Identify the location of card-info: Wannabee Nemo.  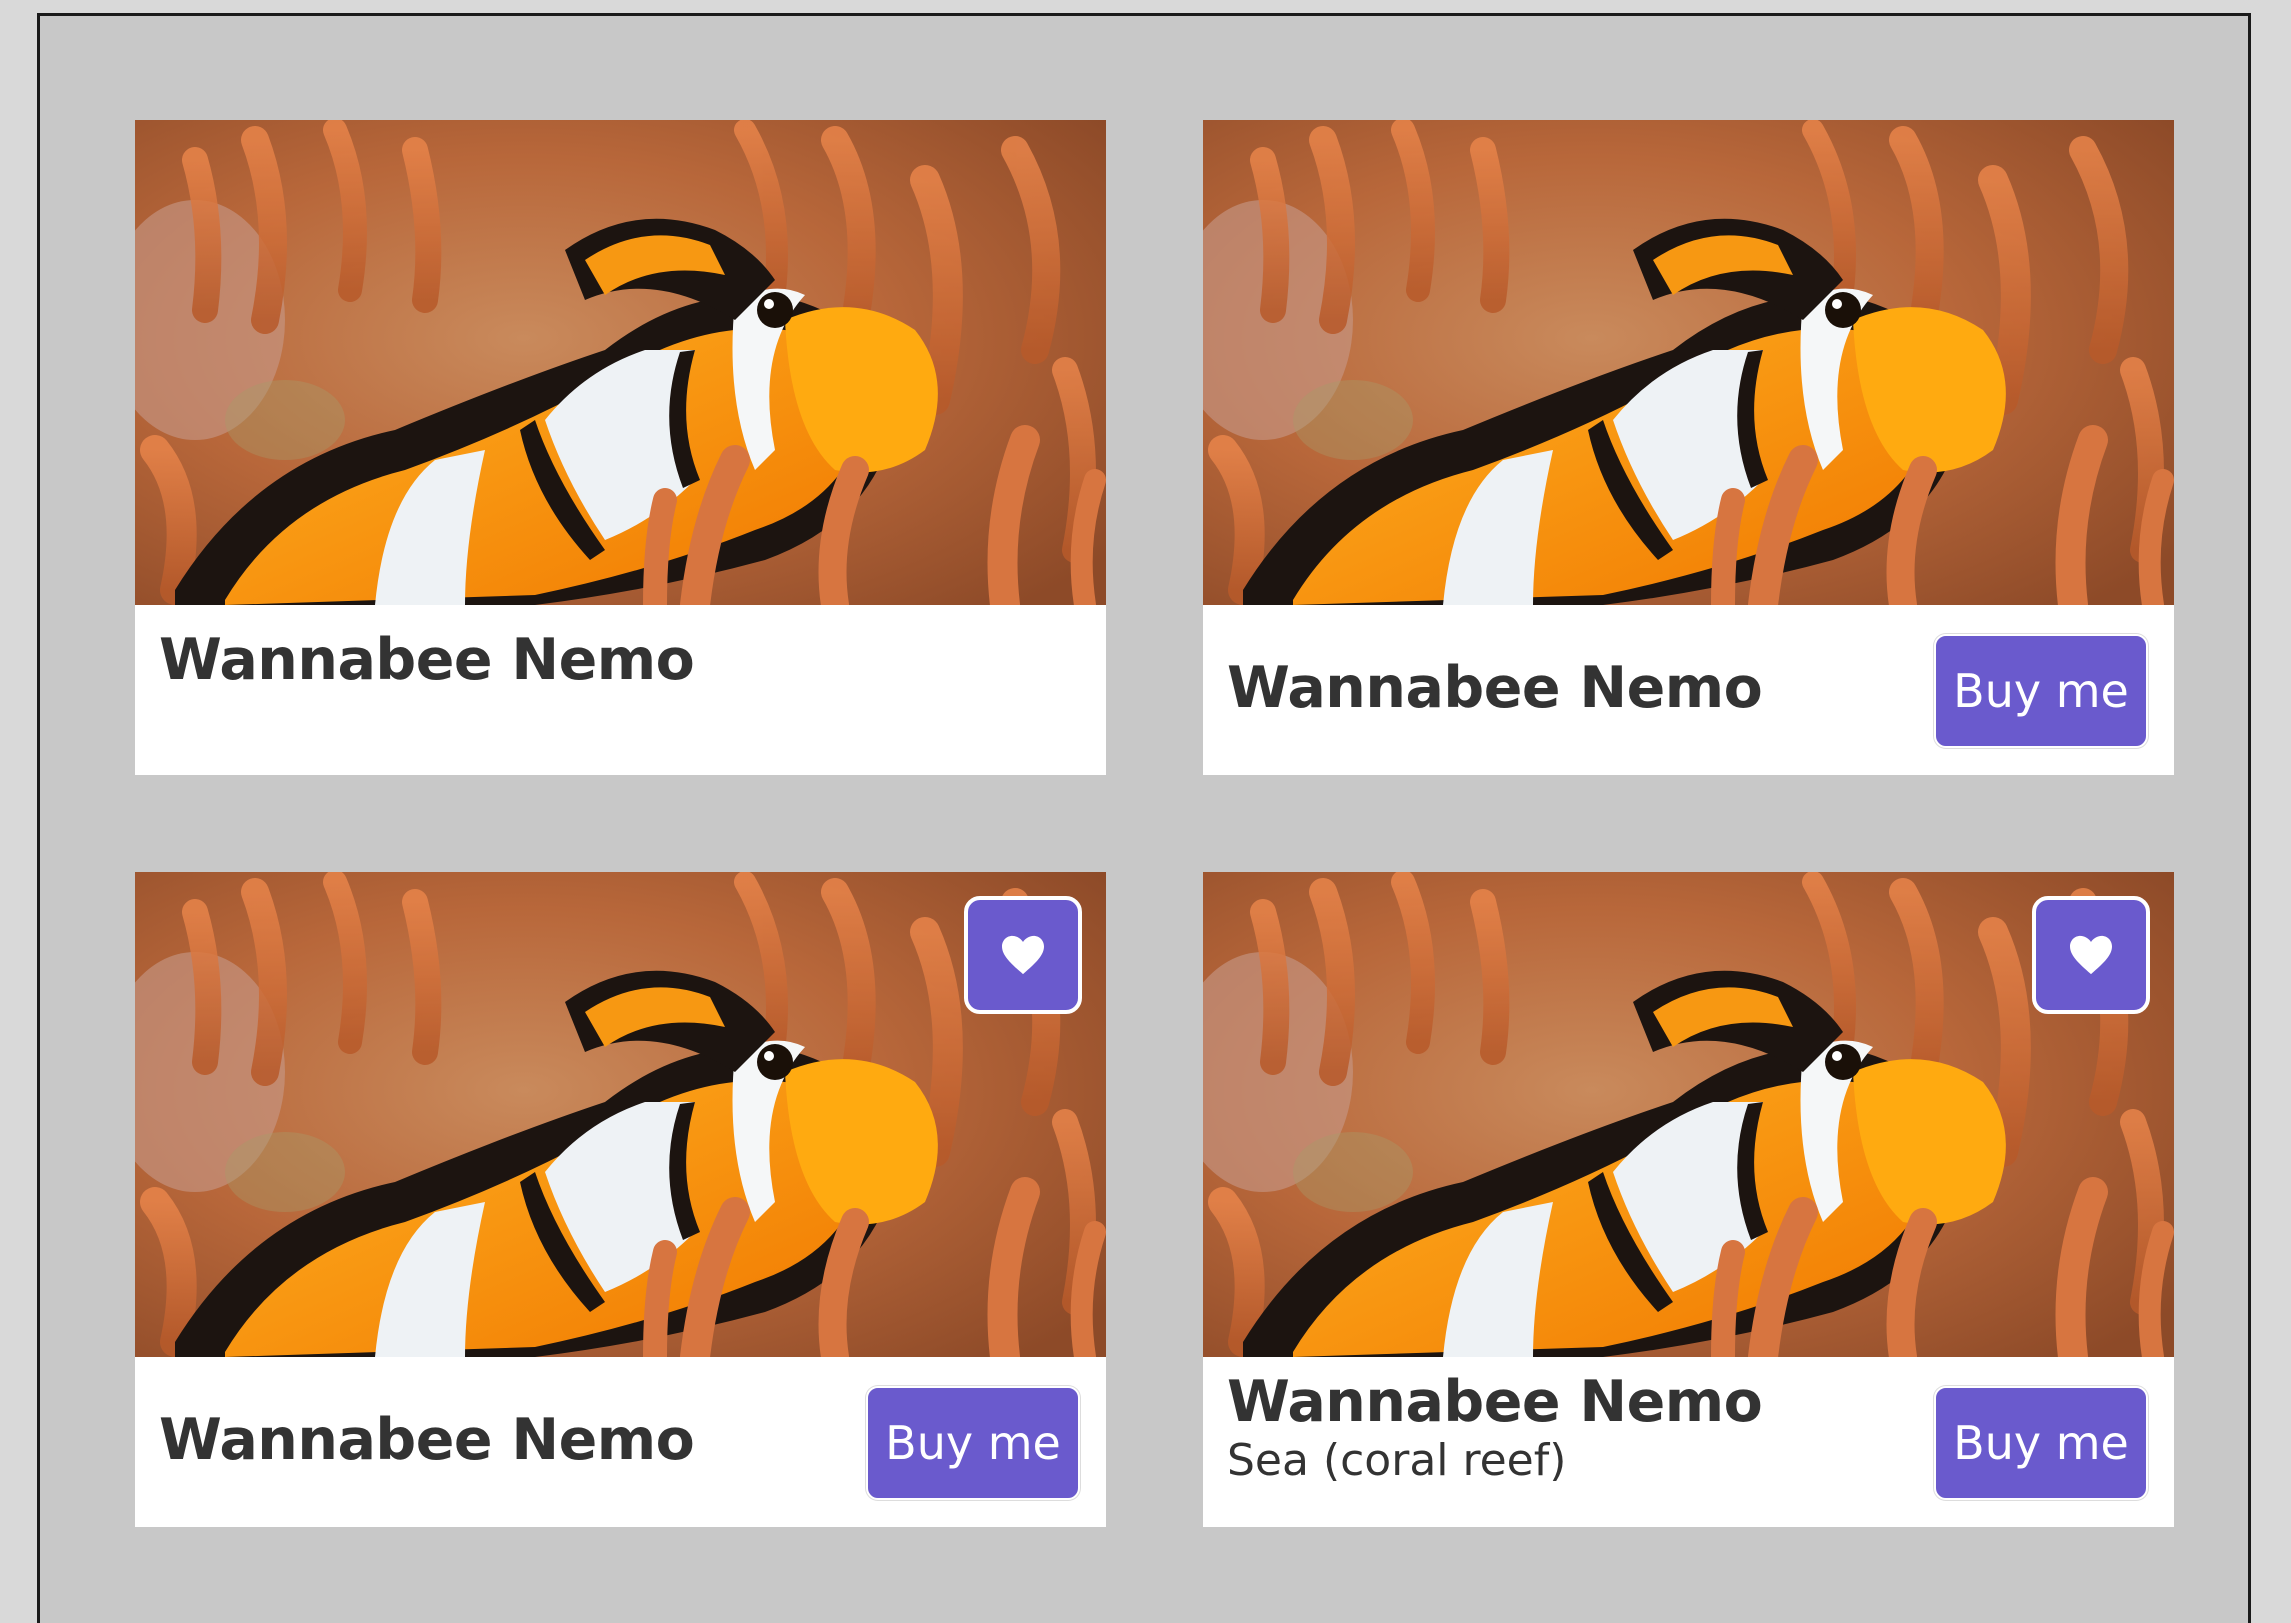
(620, 690).